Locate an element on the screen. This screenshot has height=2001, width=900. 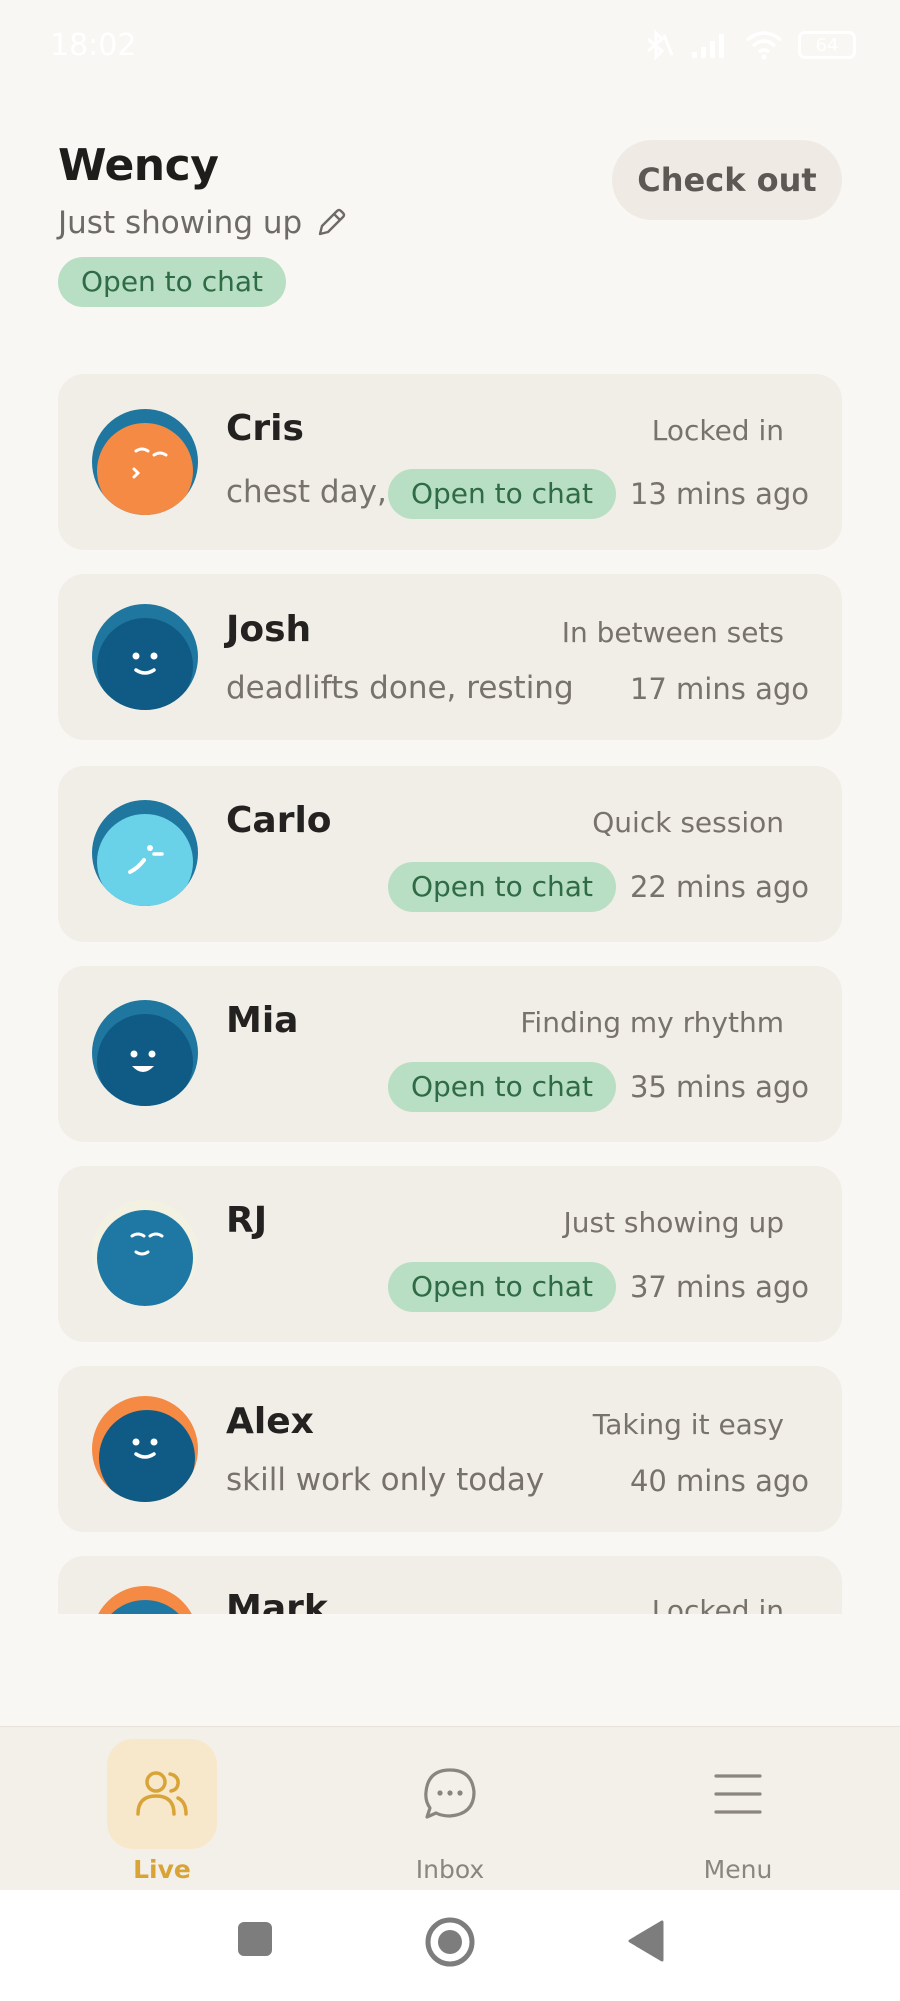
nav-inbox-label: Inbox is located at coordinates (450, 1869).